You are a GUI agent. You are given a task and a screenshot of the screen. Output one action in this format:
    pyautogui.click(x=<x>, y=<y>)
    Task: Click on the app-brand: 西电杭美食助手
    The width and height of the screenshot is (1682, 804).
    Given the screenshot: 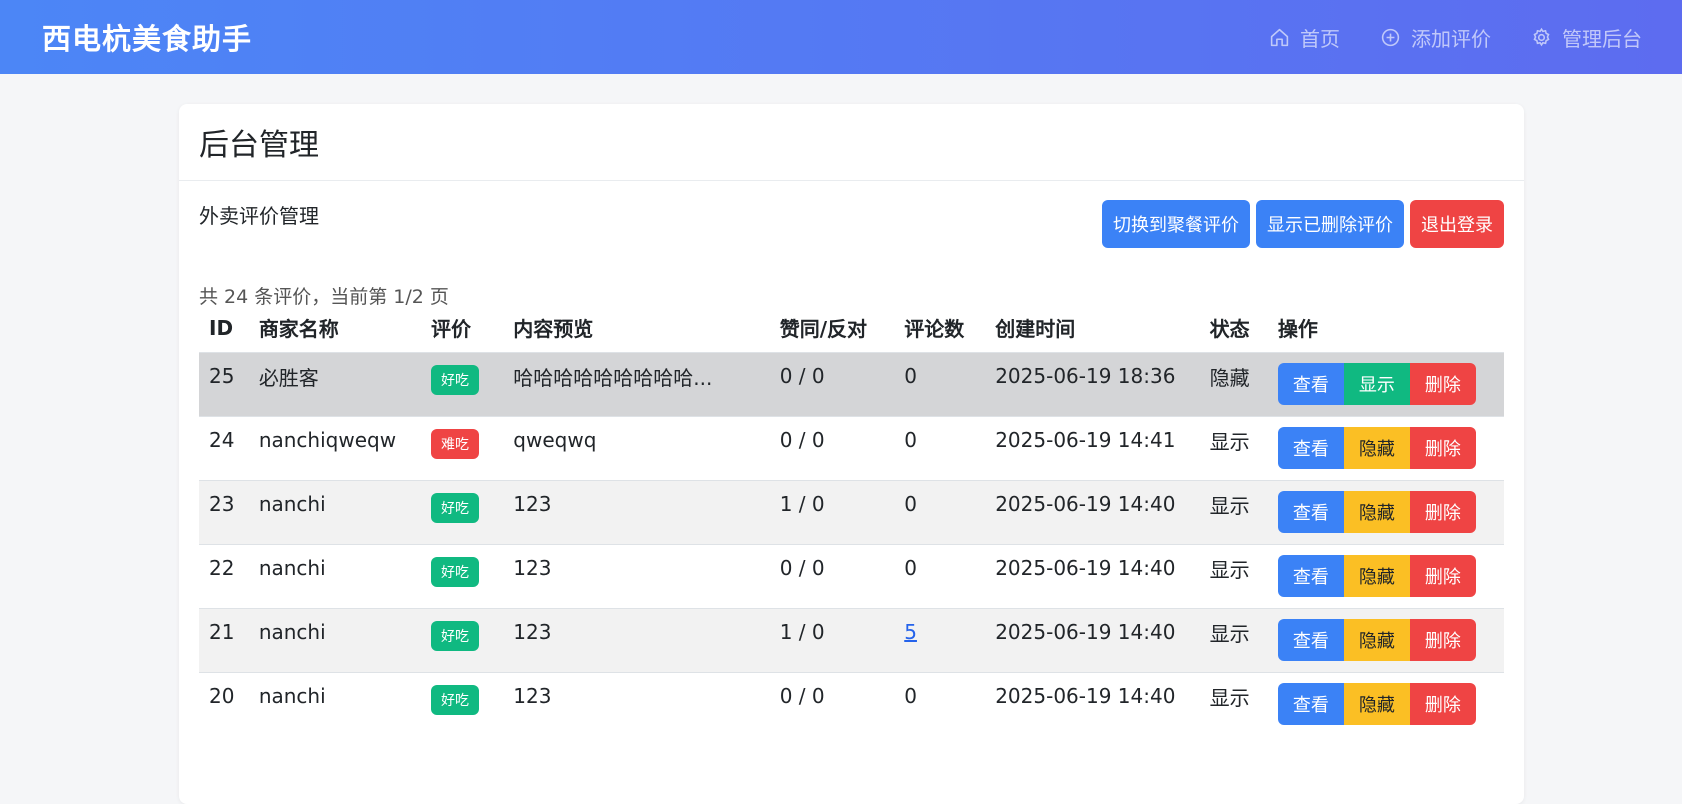 What is the action you would take?
    pyautogui.click(x=147, y=37)
    